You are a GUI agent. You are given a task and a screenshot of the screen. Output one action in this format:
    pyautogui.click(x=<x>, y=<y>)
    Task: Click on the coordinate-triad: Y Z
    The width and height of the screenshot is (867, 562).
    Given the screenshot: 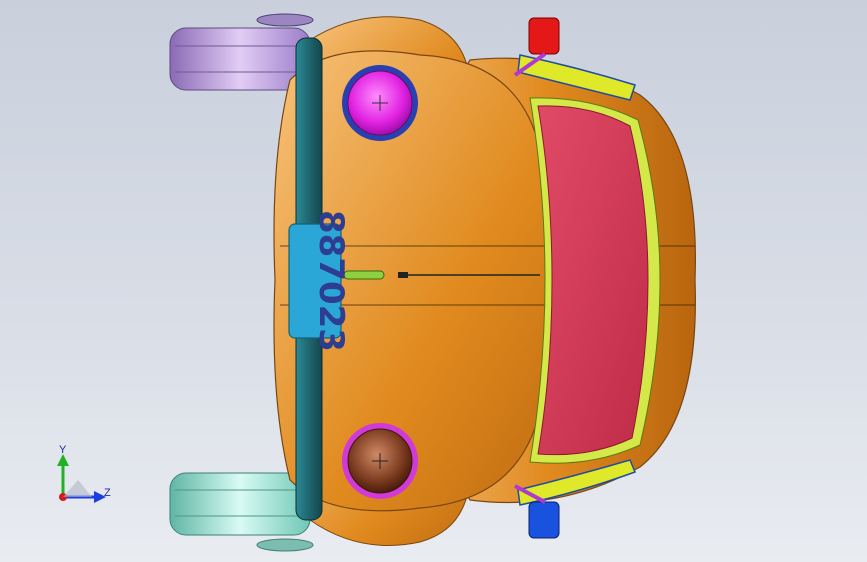 What is the action you would take?
    pyautogui.click(x=84, y=473)
    